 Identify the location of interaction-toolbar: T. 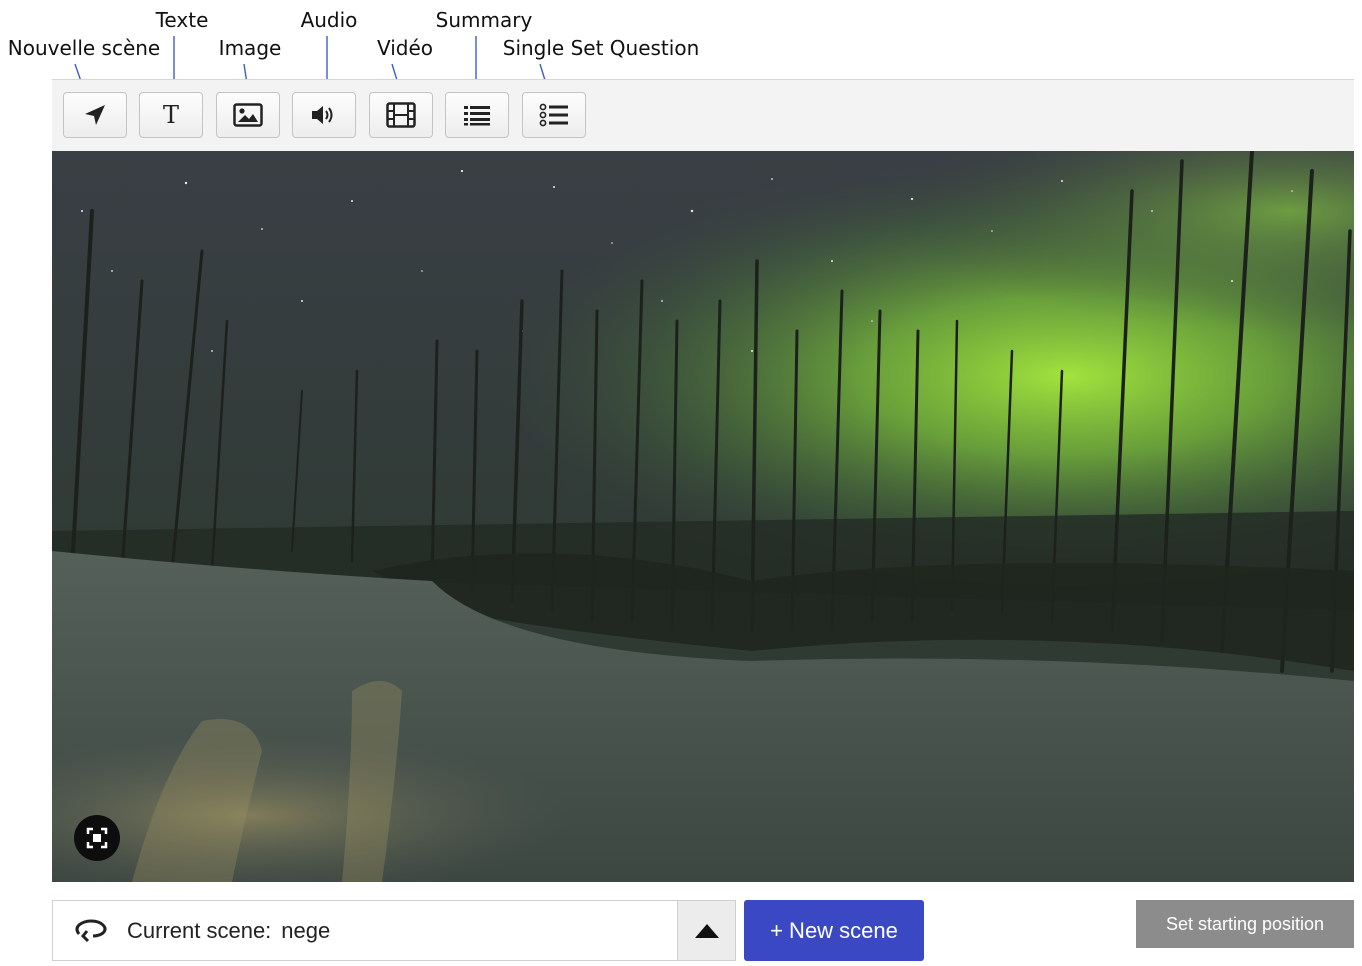
(703, 115).